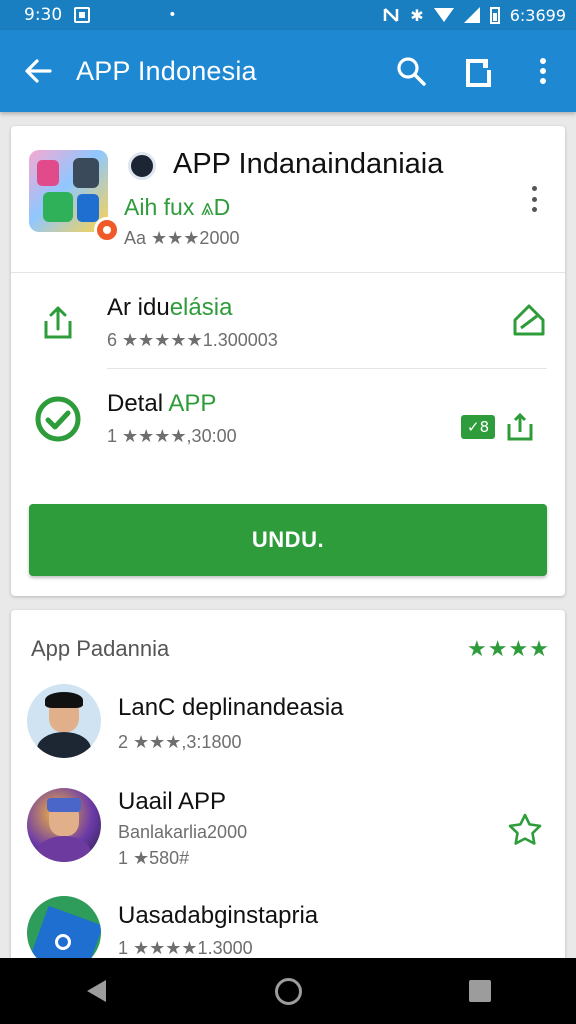  Describe the element at coordinates (172, 801) in the screenshot. I see `list-item-title: Uaail APP` at that location.